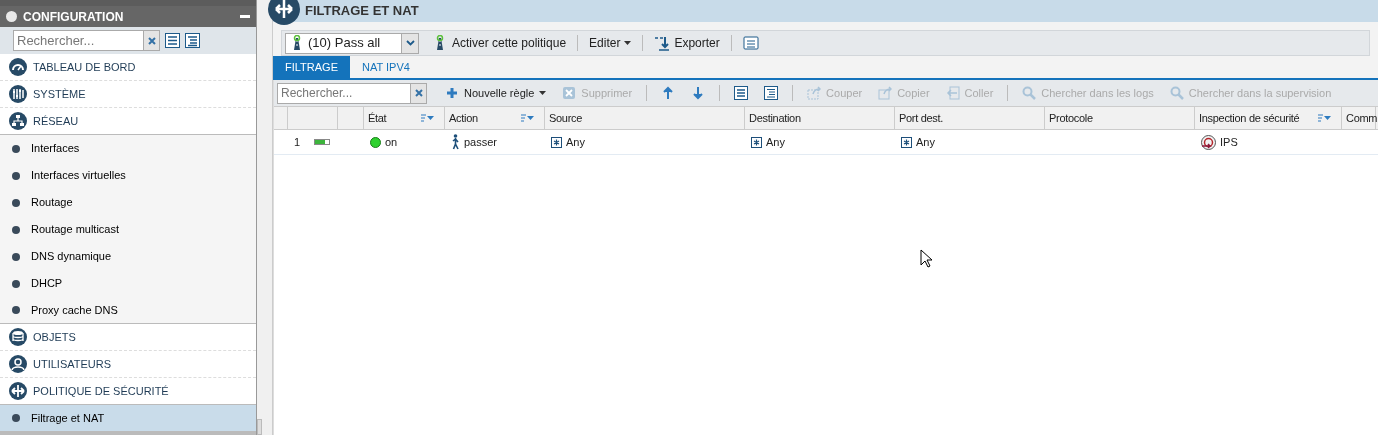  I want to click on column-header: Comm, so click(1362, 118).